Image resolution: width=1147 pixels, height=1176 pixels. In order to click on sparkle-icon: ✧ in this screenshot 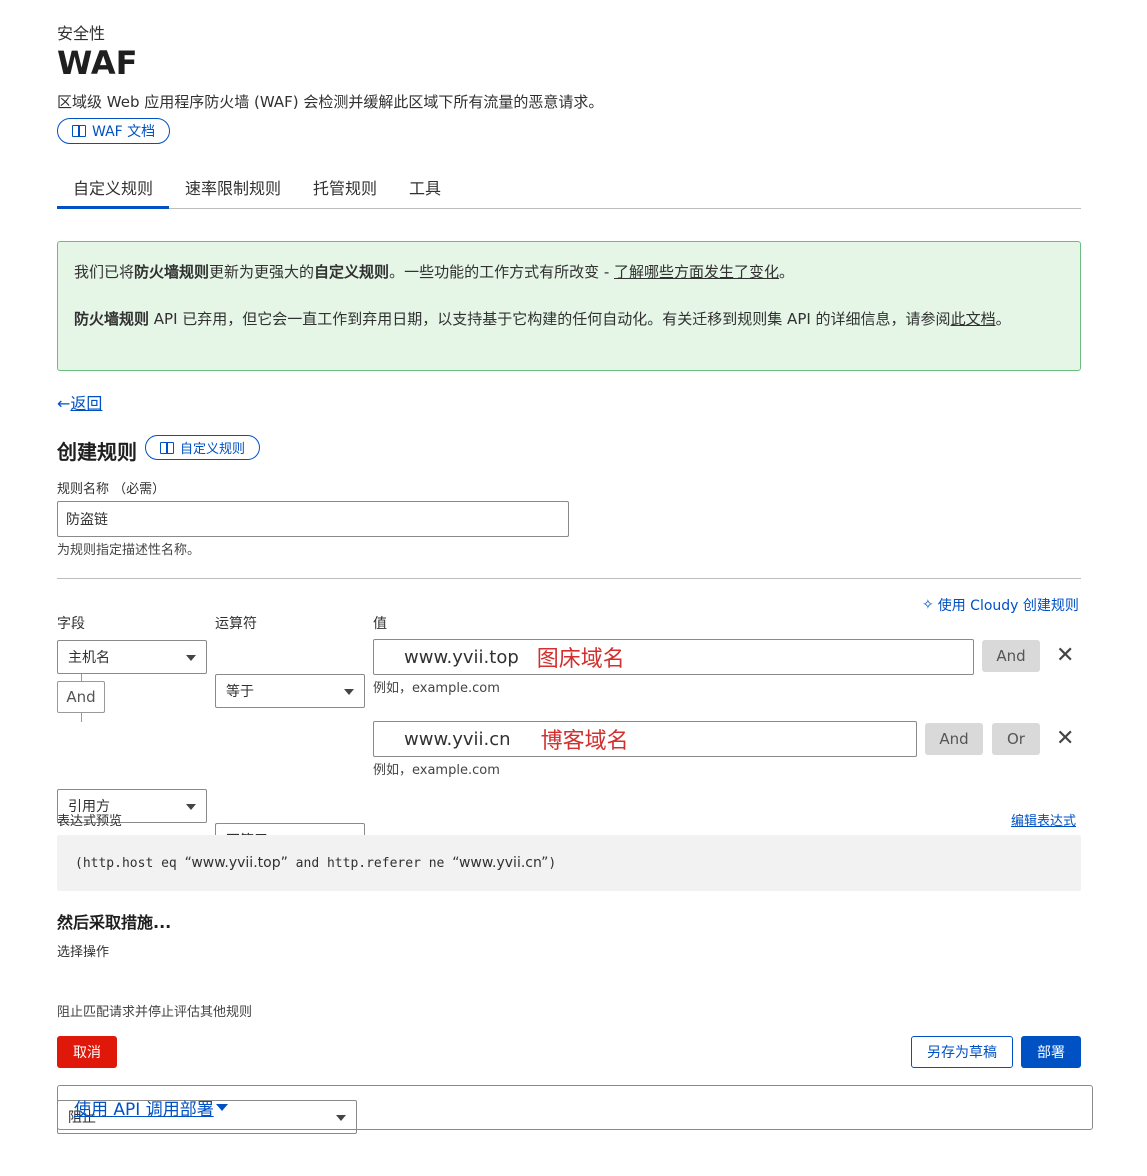, I will do `click(928, 605)`.